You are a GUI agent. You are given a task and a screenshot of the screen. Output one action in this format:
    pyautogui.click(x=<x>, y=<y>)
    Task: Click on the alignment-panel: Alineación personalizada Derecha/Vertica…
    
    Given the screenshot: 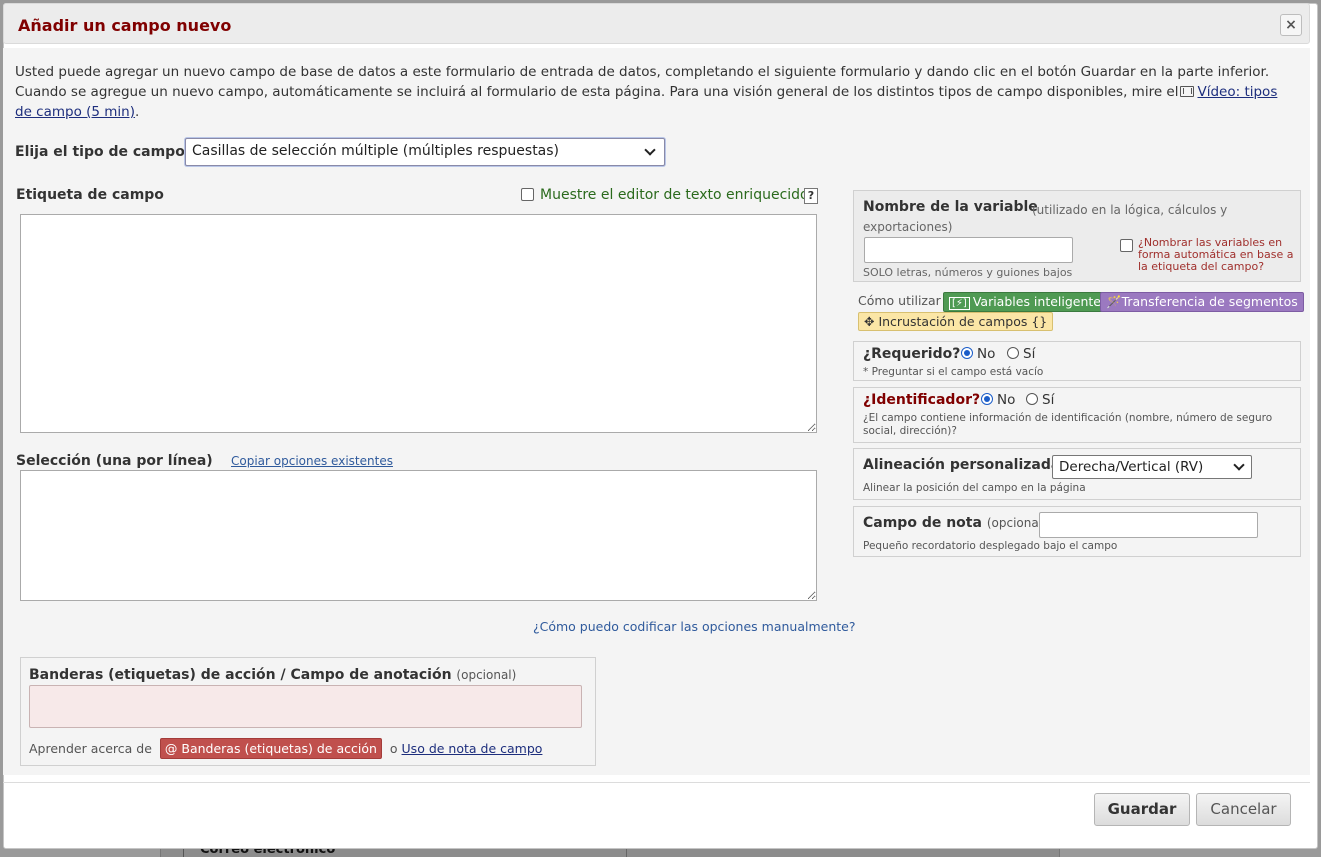 What is the action you would take?
    pyautogui.click(x=1077, y=474)
    